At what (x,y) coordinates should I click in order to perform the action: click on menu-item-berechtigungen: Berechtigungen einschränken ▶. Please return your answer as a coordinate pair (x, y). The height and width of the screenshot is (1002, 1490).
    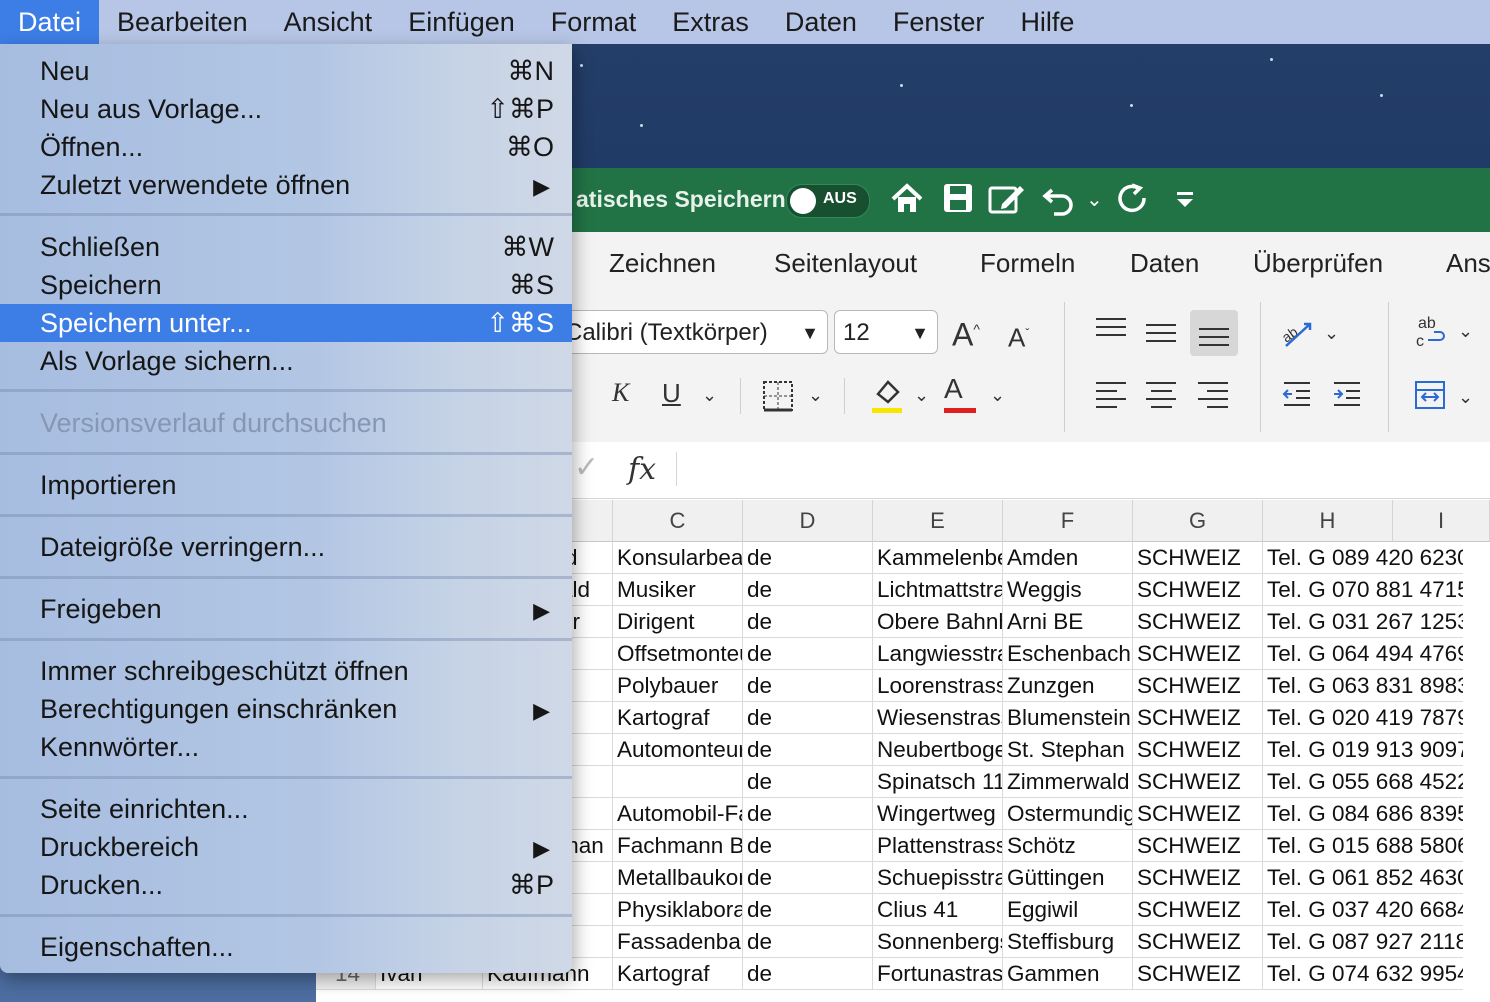
    Looking at the image, I should click on (286, 709).